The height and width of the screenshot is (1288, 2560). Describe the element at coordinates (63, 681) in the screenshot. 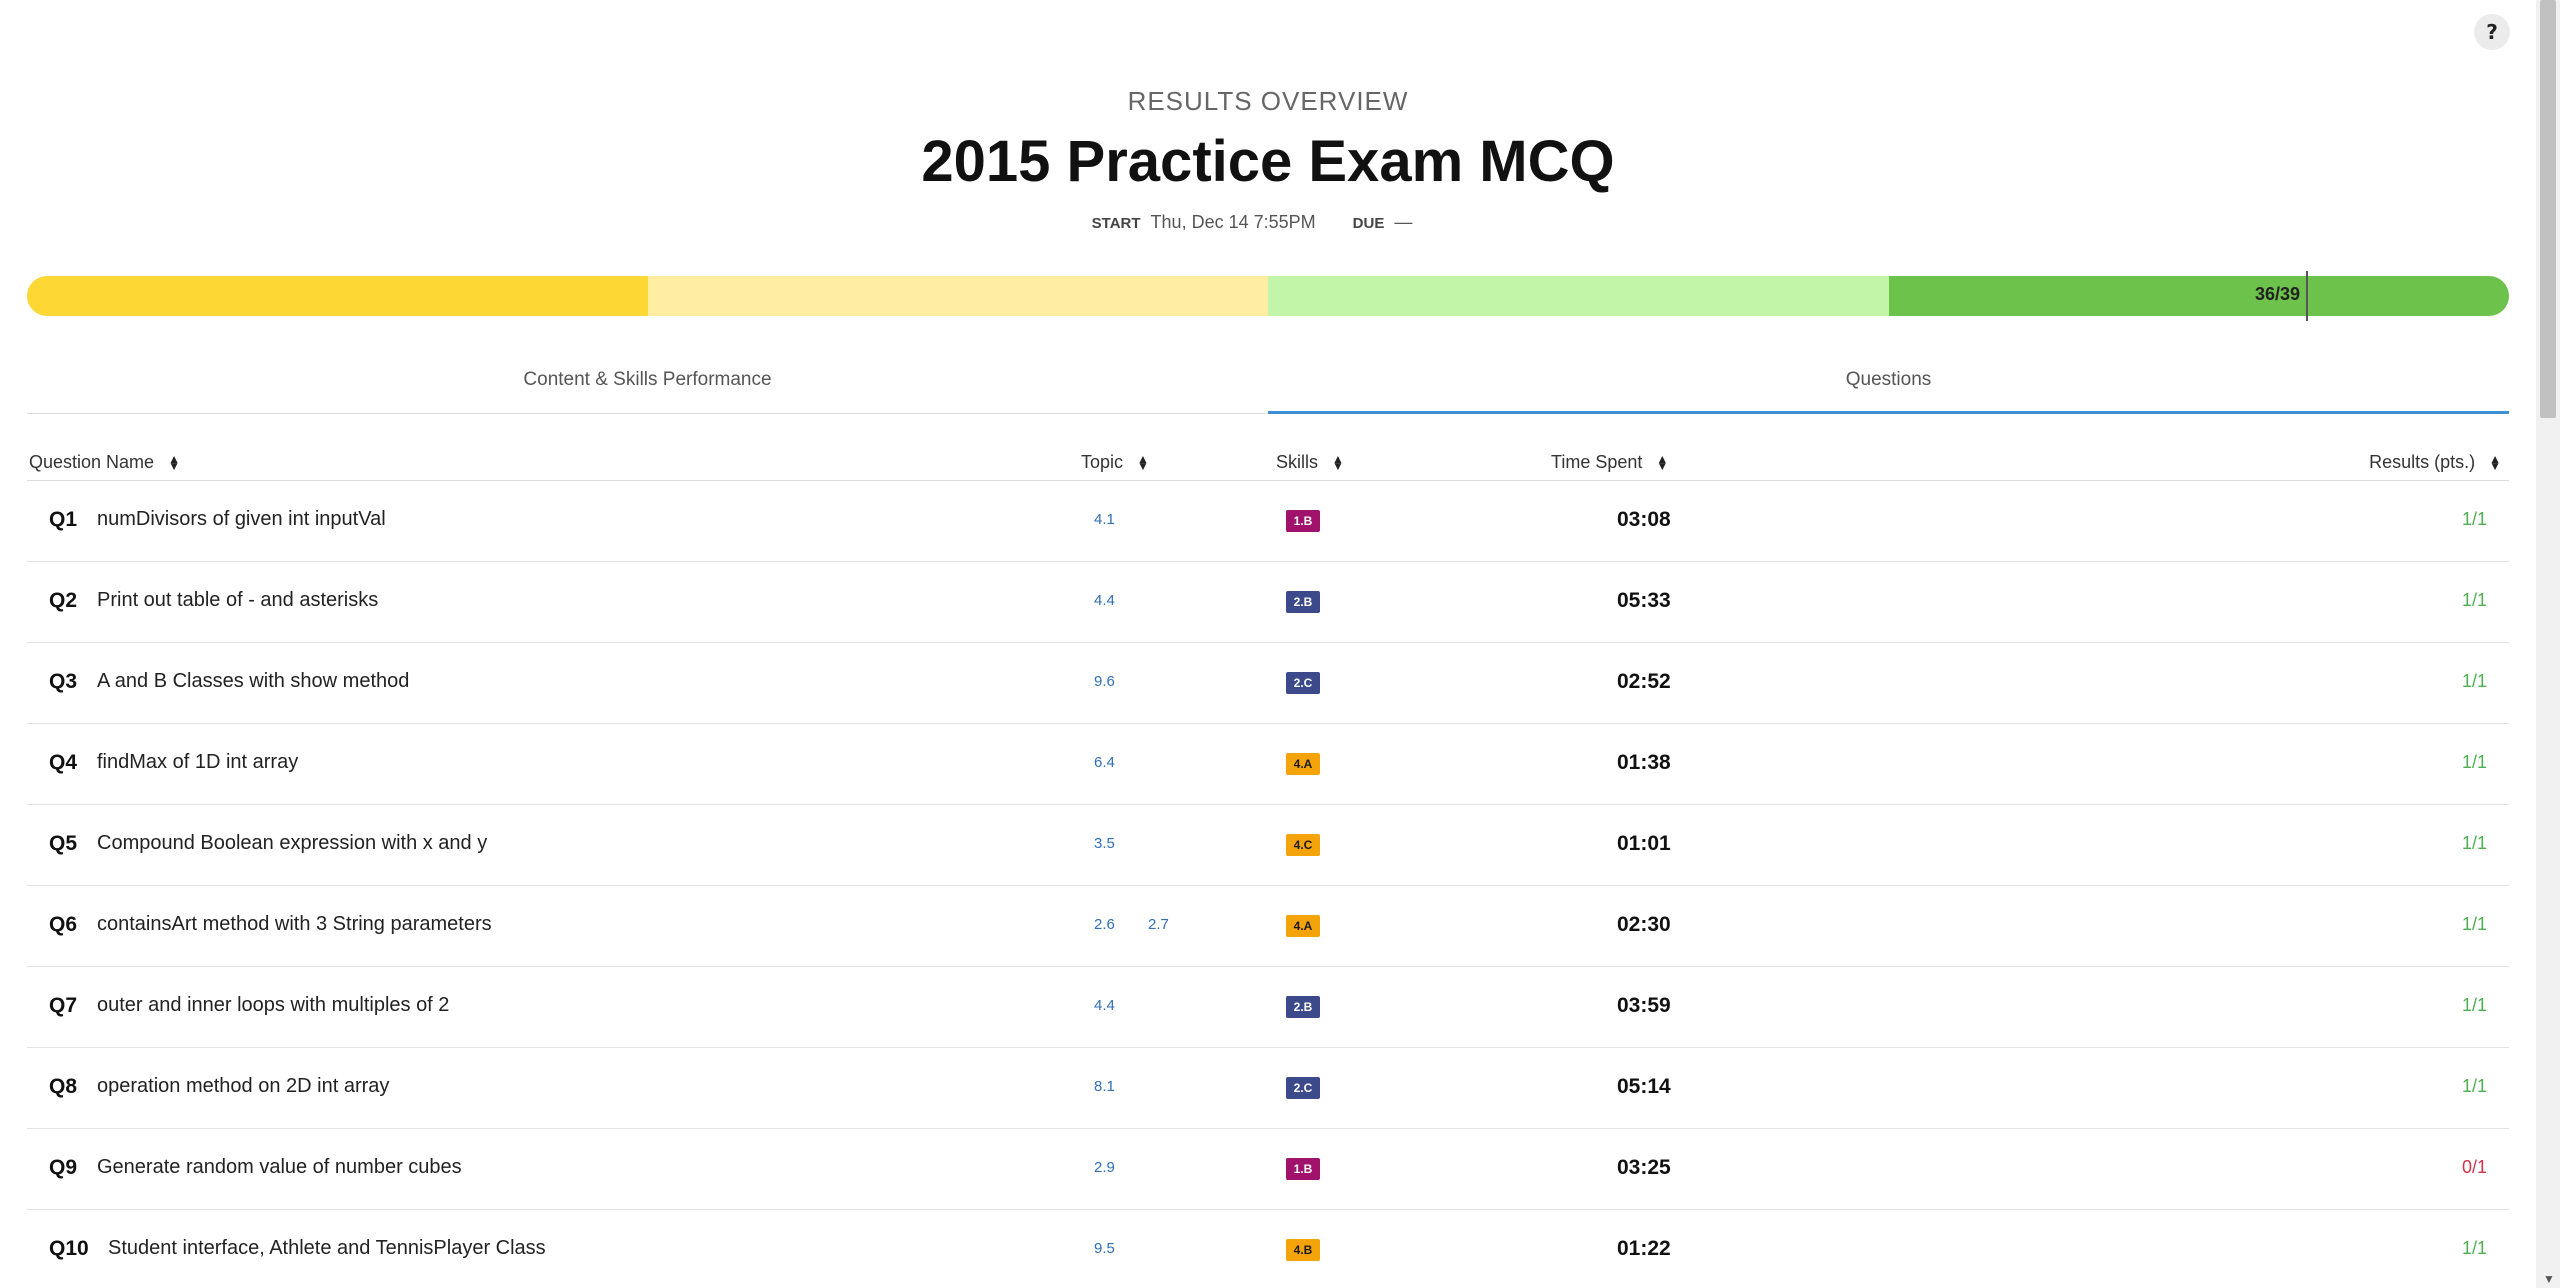

I see `question-number: Q3` at that location.